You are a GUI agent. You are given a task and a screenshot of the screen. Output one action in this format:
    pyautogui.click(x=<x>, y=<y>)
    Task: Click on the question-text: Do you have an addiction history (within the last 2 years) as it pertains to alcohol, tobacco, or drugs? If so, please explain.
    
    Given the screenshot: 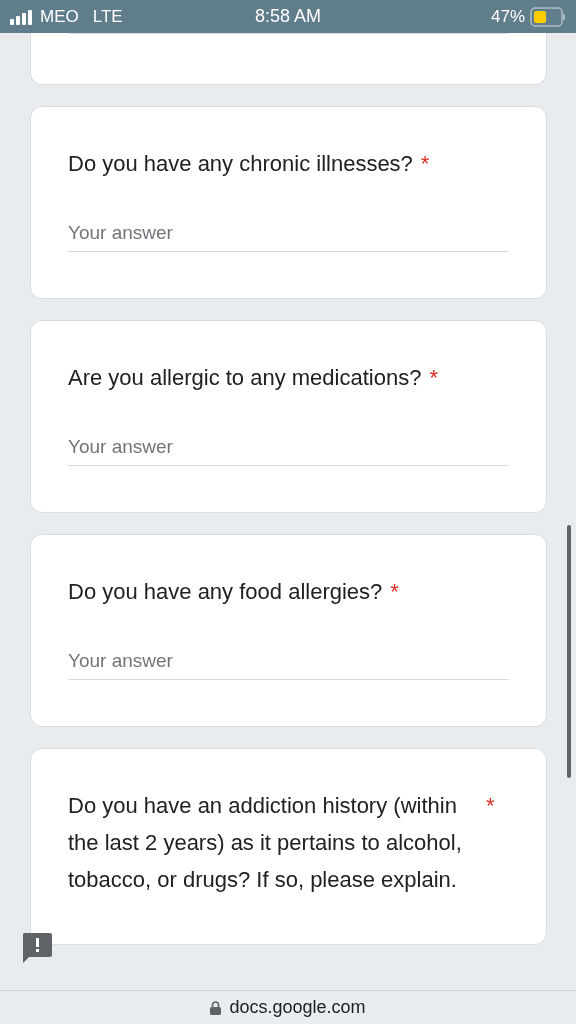 What is the action you would take?
    pyautogui.click(x=265, y=843)
    